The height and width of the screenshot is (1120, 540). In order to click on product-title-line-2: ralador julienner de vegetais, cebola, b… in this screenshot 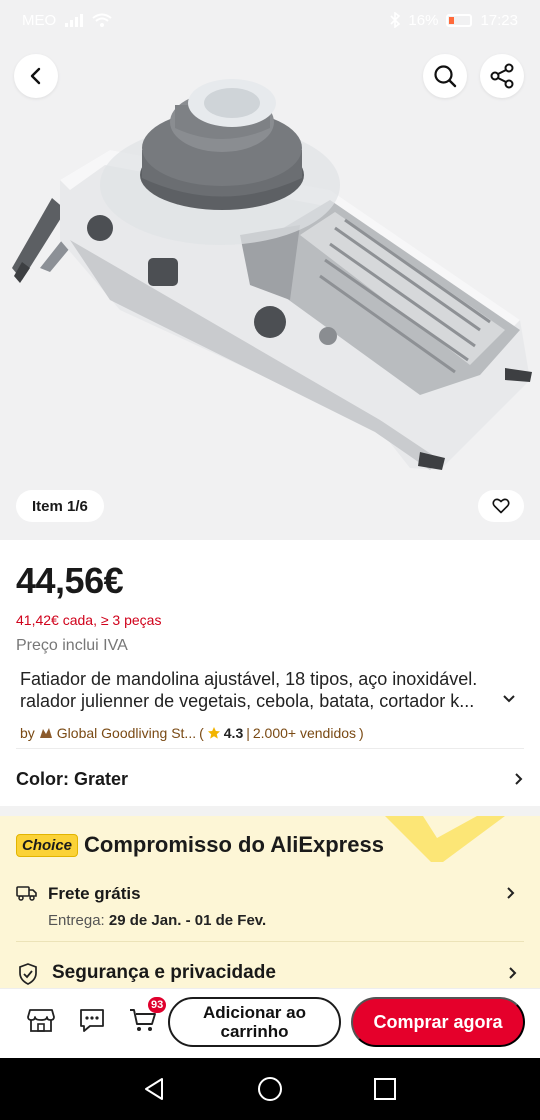, I will do `click(247, 701)`.